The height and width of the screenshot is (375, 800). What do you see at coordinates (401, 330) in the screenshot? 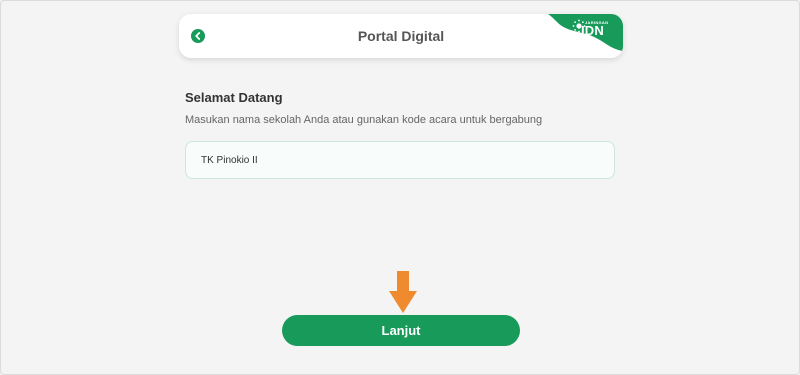
I see `next-button: Lanjut` at bounding box center [401, 330].